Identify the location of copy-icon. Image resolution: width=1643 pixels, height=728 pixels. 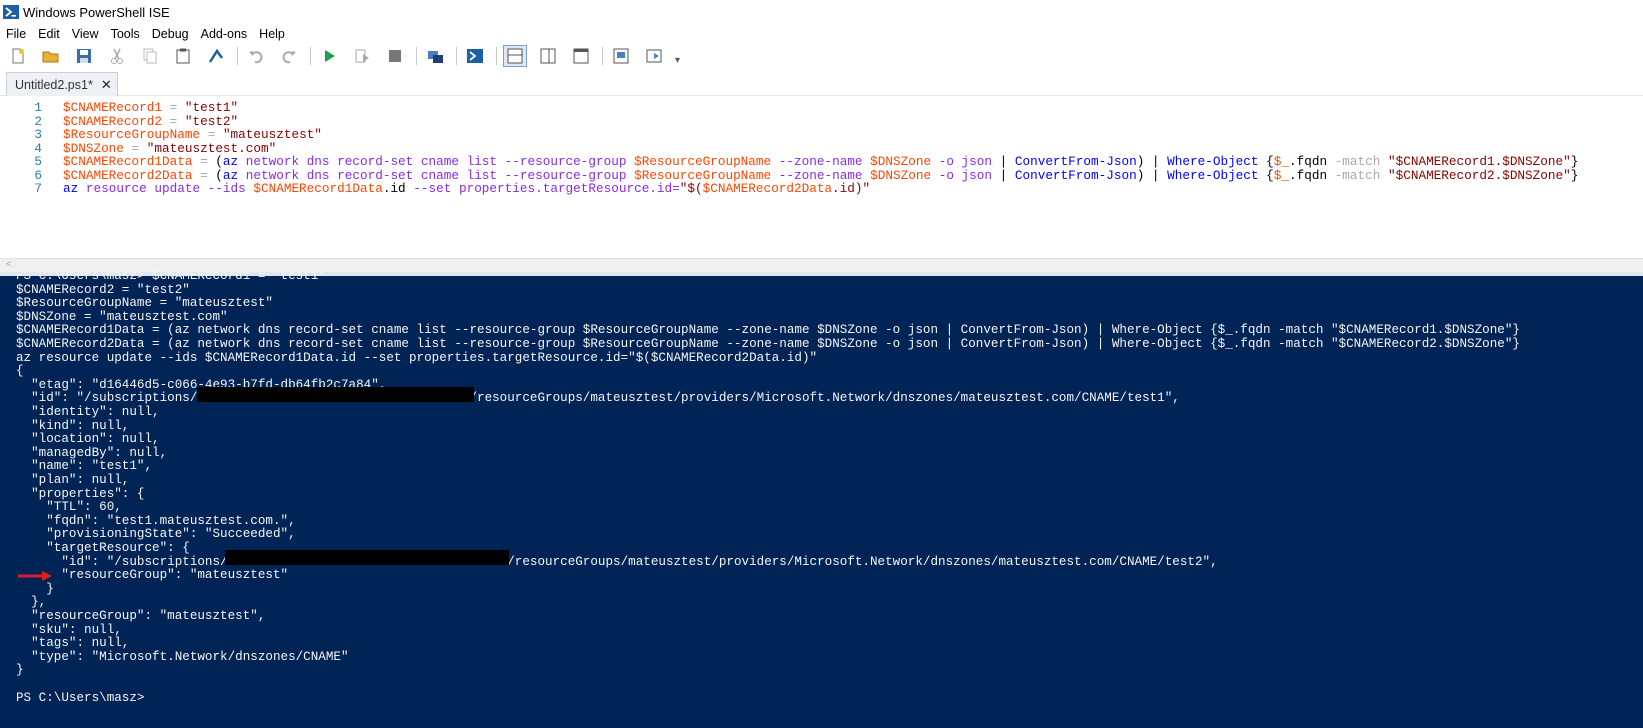
(150, 56).